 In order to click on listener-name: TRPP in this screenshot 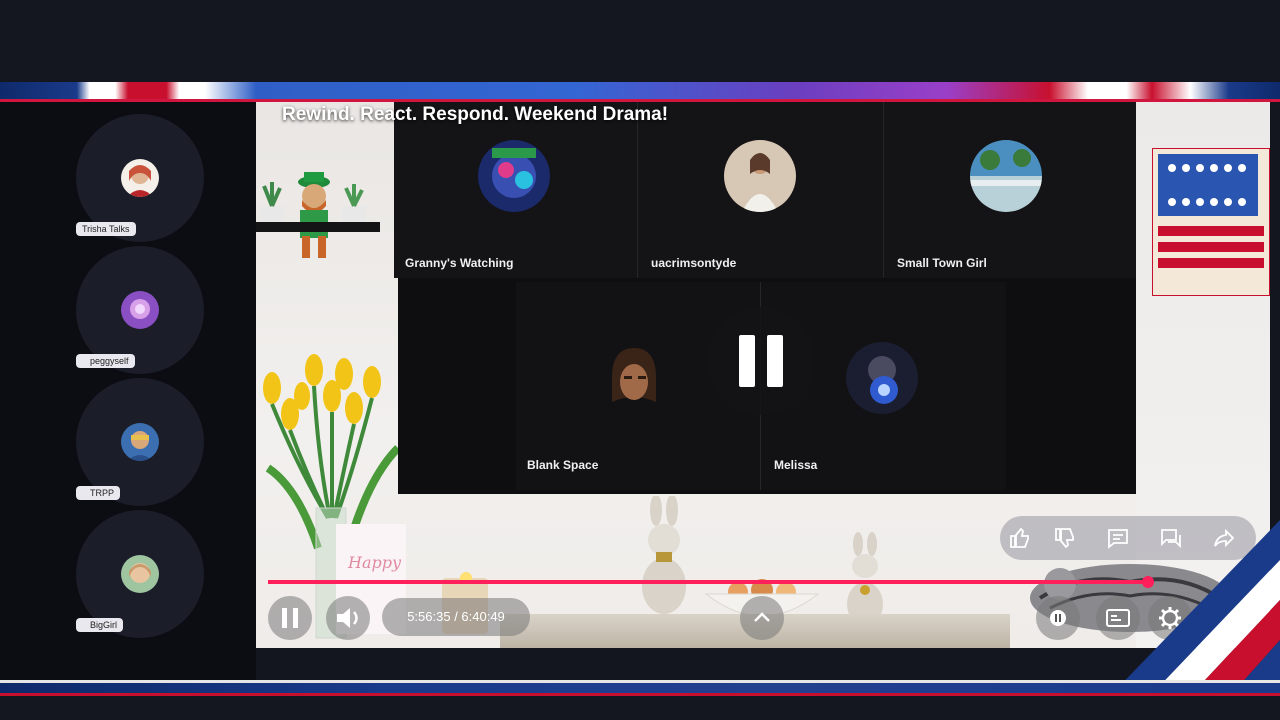, I will do `click(98, 493)`.